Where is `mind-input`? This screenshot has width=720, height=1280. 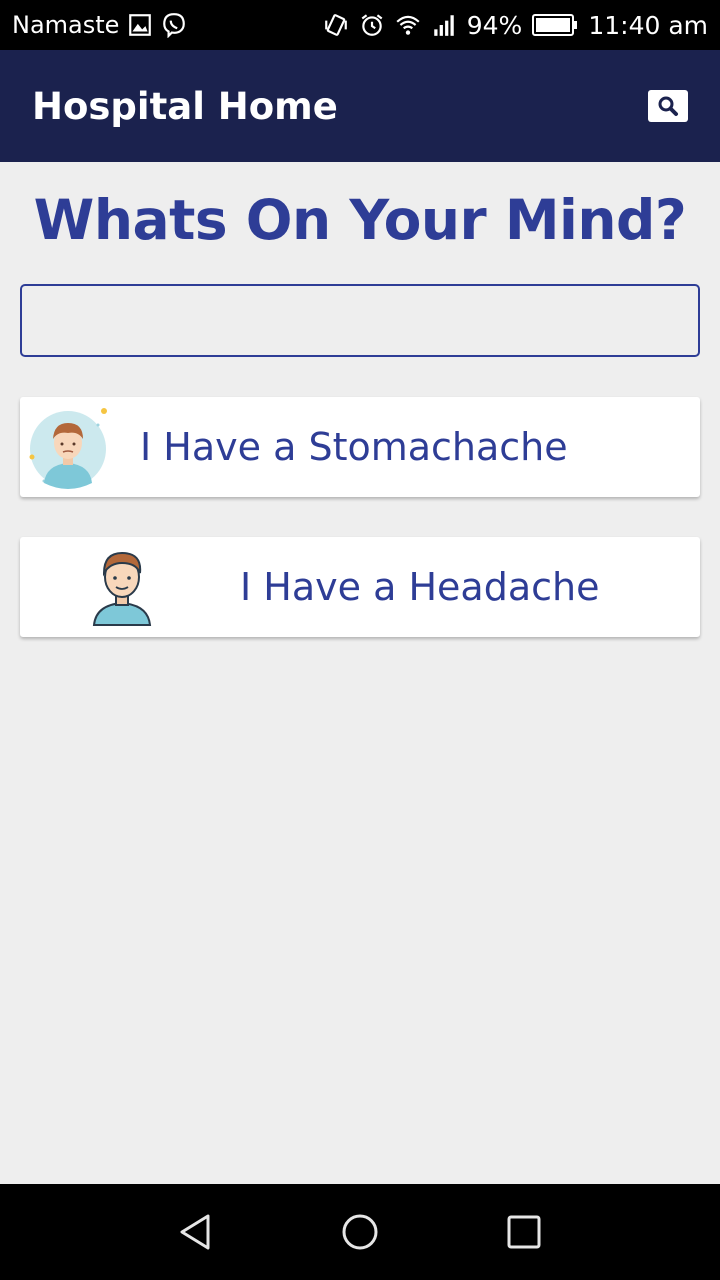 mind-input is located at coordinates (360, 320).